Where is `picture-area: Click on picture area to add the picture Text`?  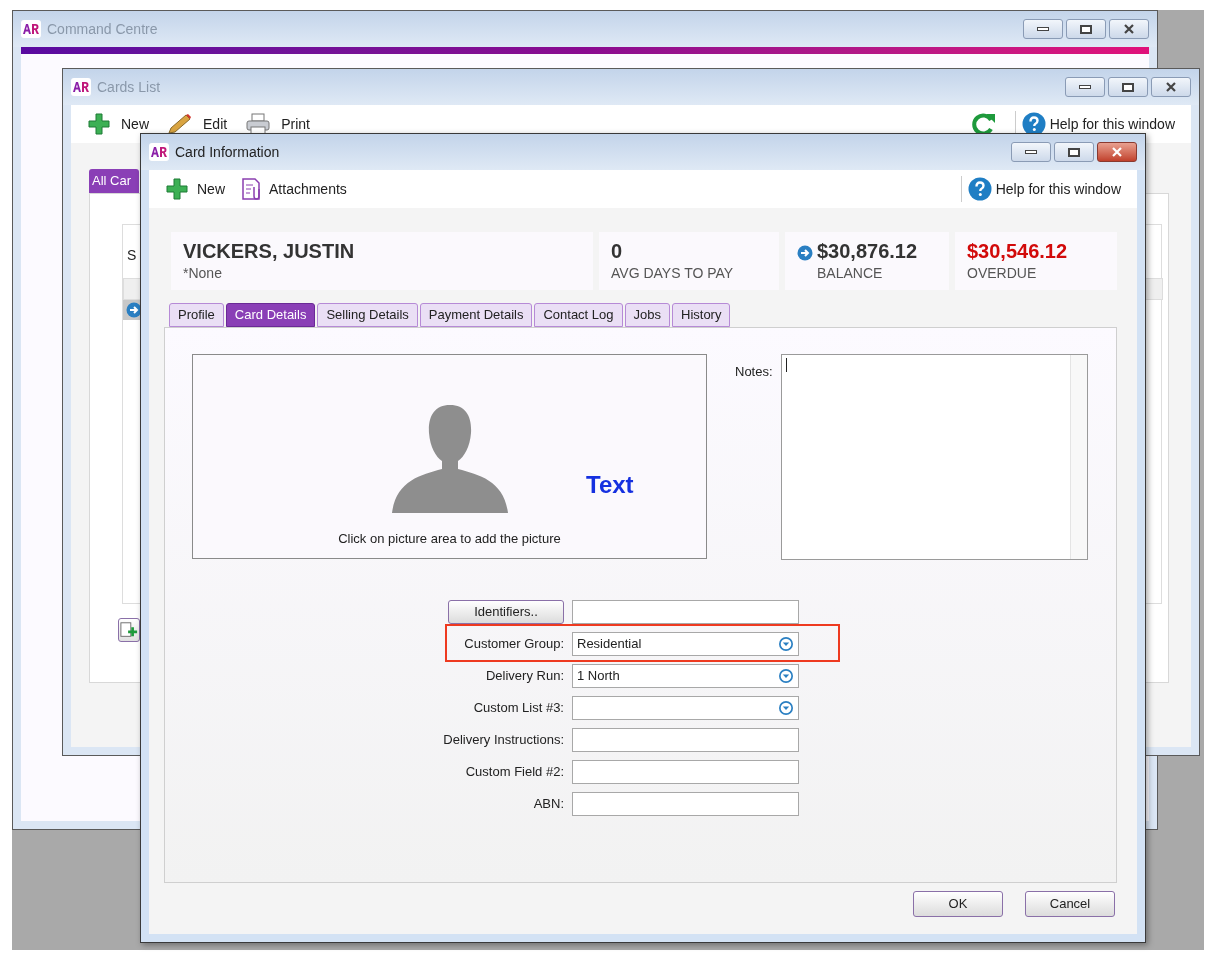
picture-area: Click on picture area to add the picture Text is located at coordinates (449, 456).